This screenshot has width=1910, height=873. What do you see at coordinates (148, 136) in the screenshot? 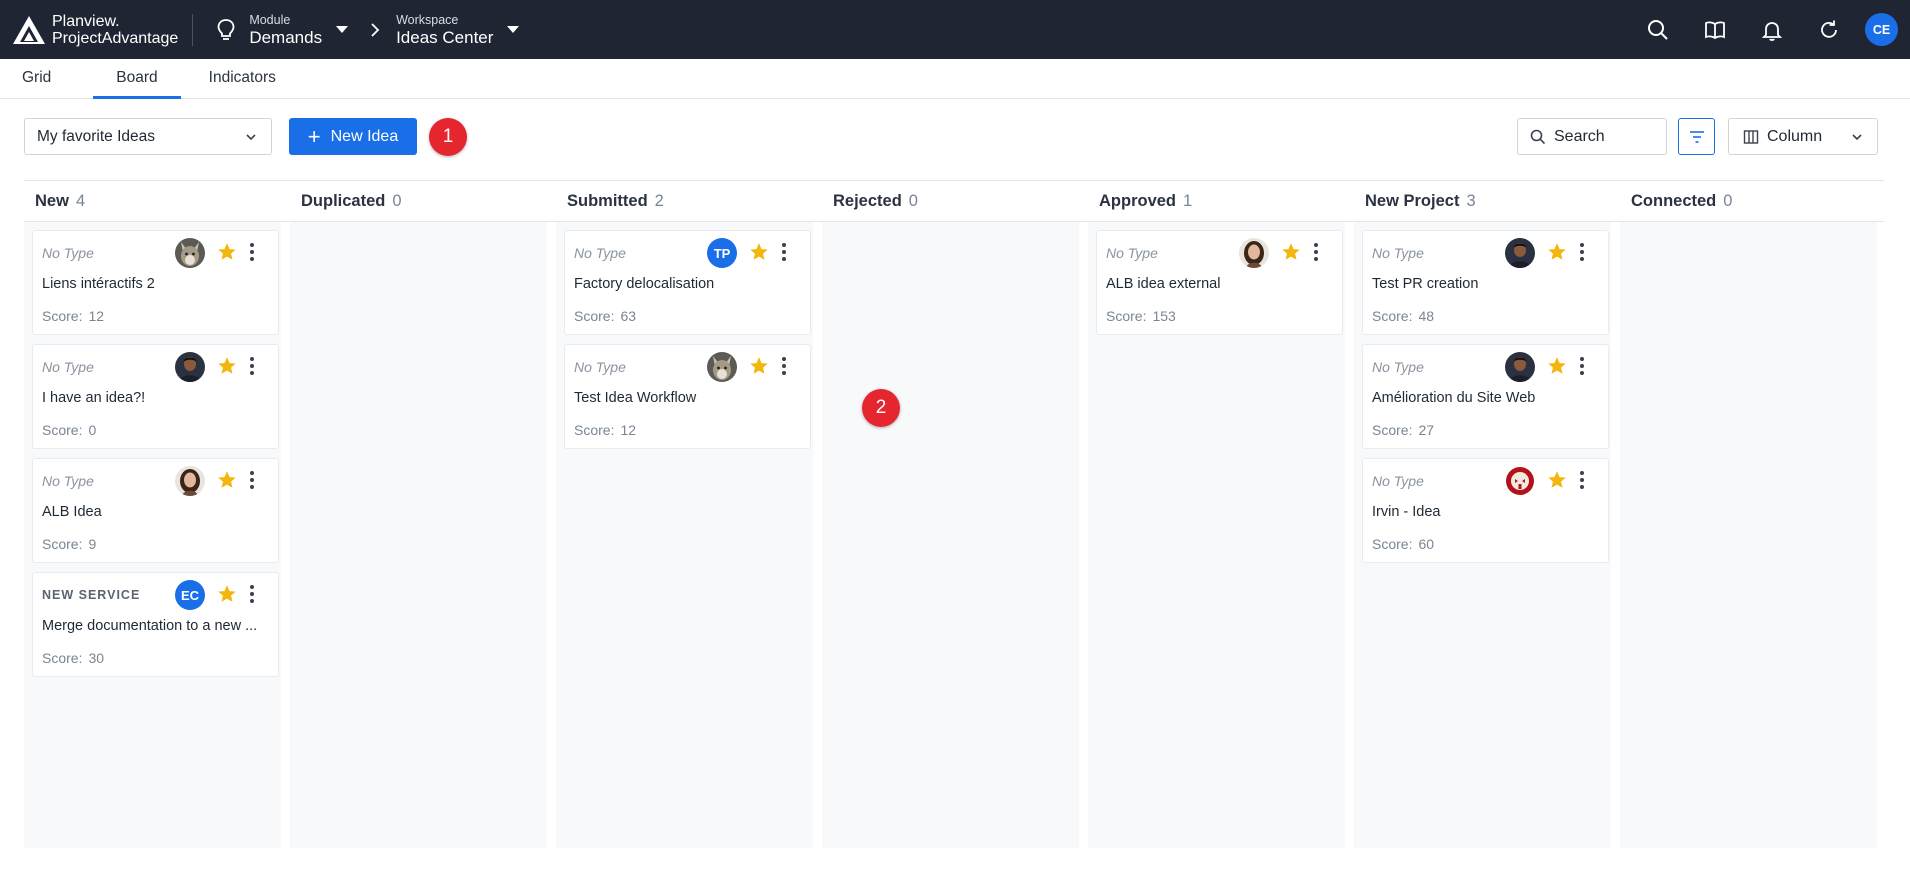
I see `view-filter-select: My favorite Ideas` at bounding box center [148, 136].